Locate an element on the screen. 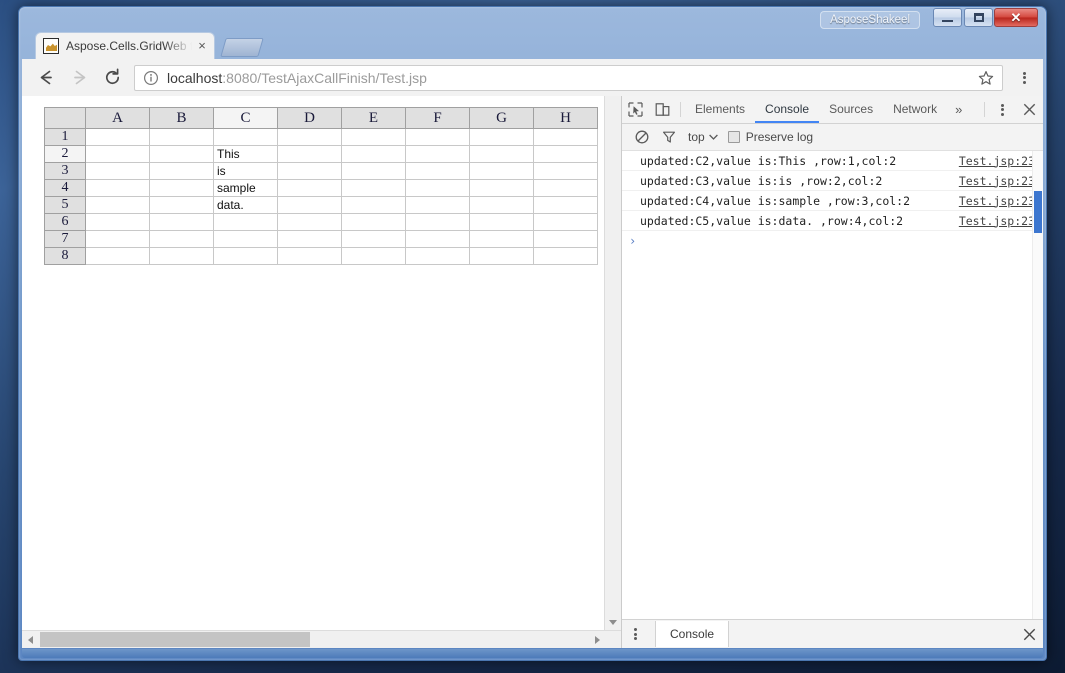  grid-cell-e4 is located at coordinates (373, 188).